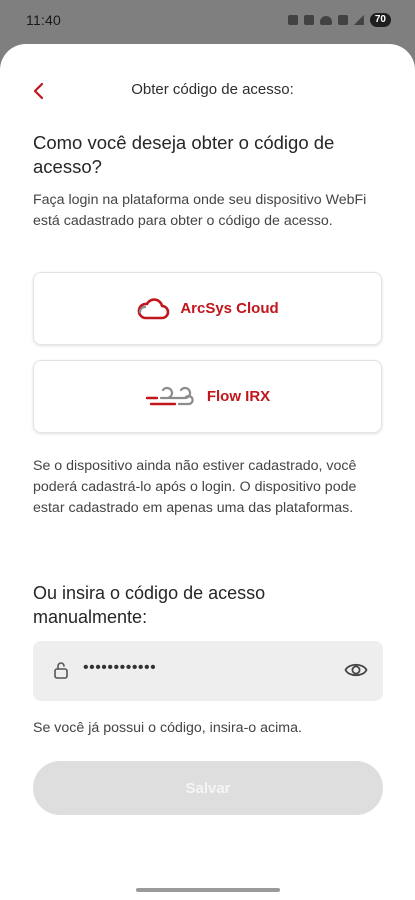  Describe the element at coordinates (153, 308) in the screenshot. I see `cloud-icon` at that location.